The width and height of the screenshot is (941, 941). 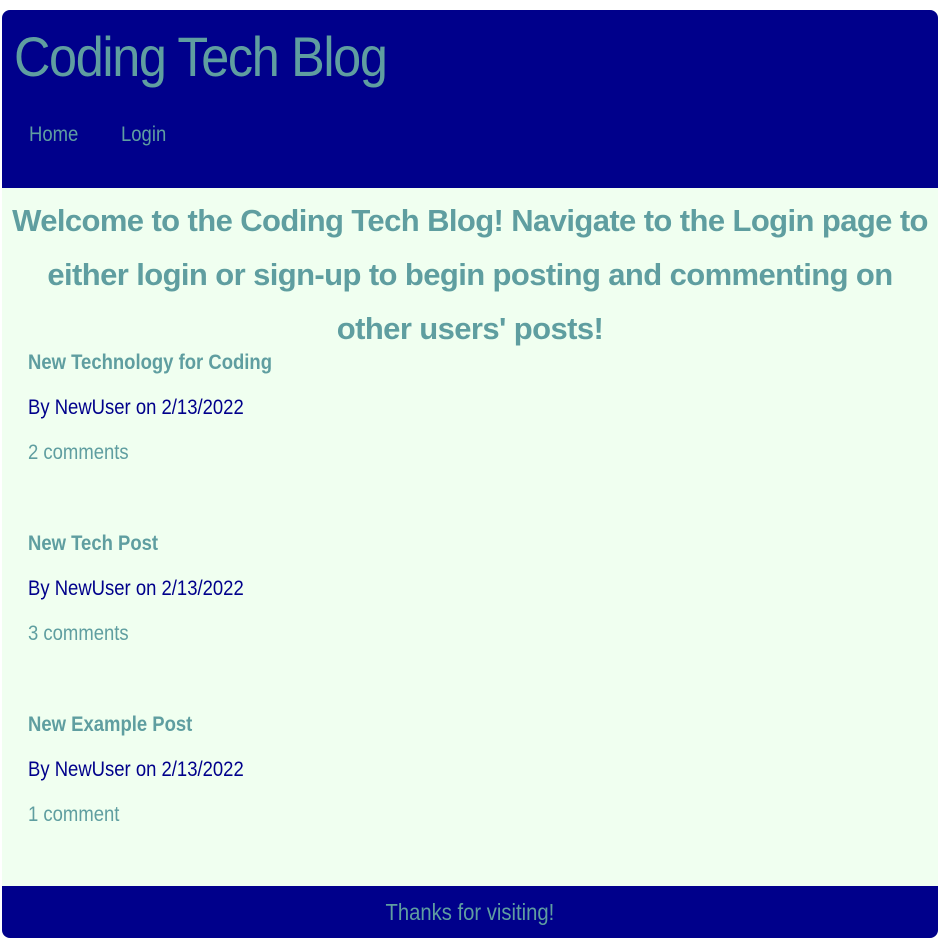 What do you see at coordinates (150, 725) in the screenshot?
I see `post-title-link: New Example Post` at bounding box center [150, 725].